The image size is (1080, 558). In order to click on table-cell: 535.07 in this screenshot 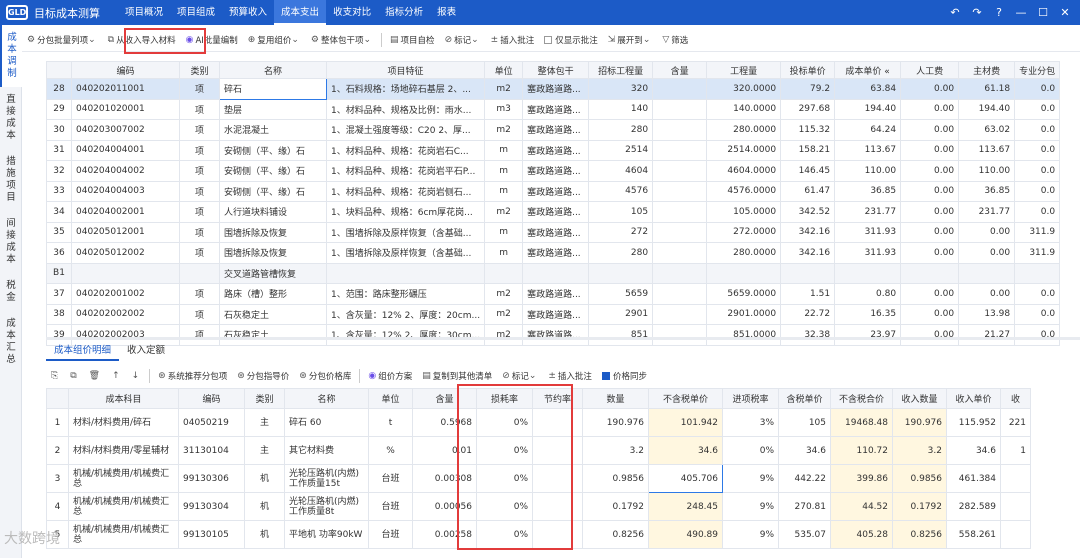, I will do `click(804, 534)`.